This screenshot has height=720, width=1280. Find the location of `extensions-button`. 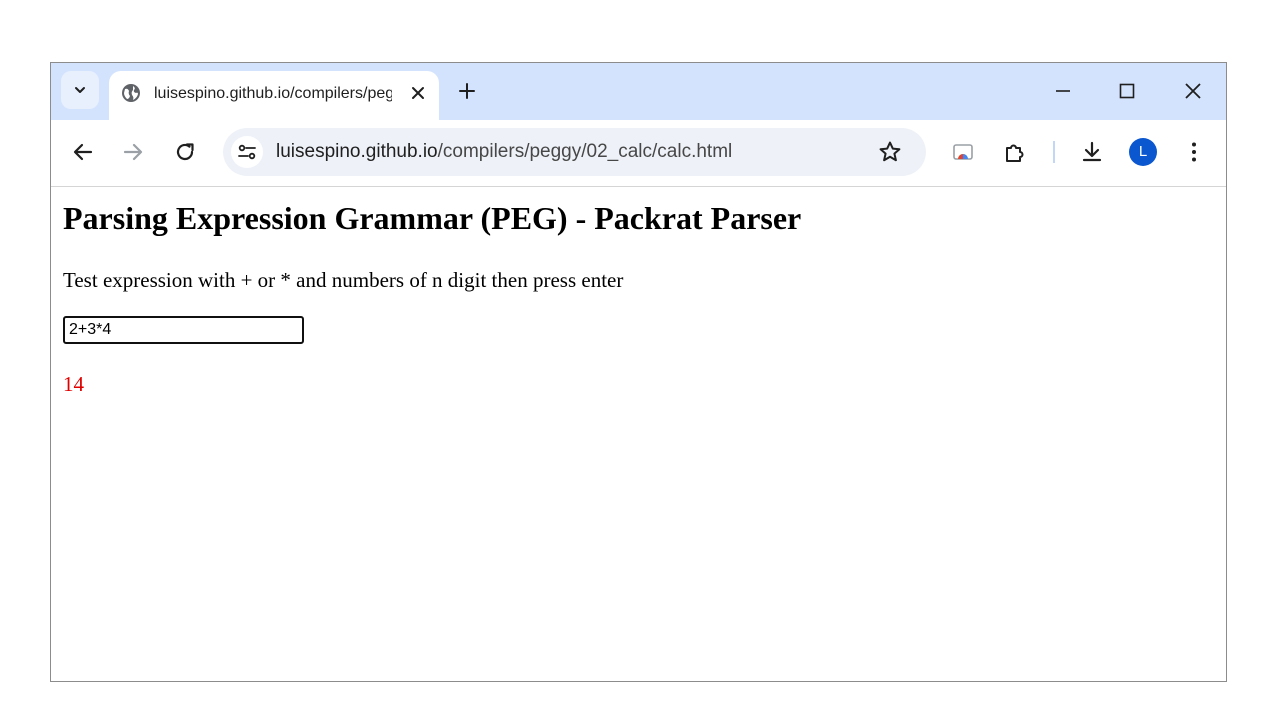

extensions-button is located at coordinates (1015, 152).